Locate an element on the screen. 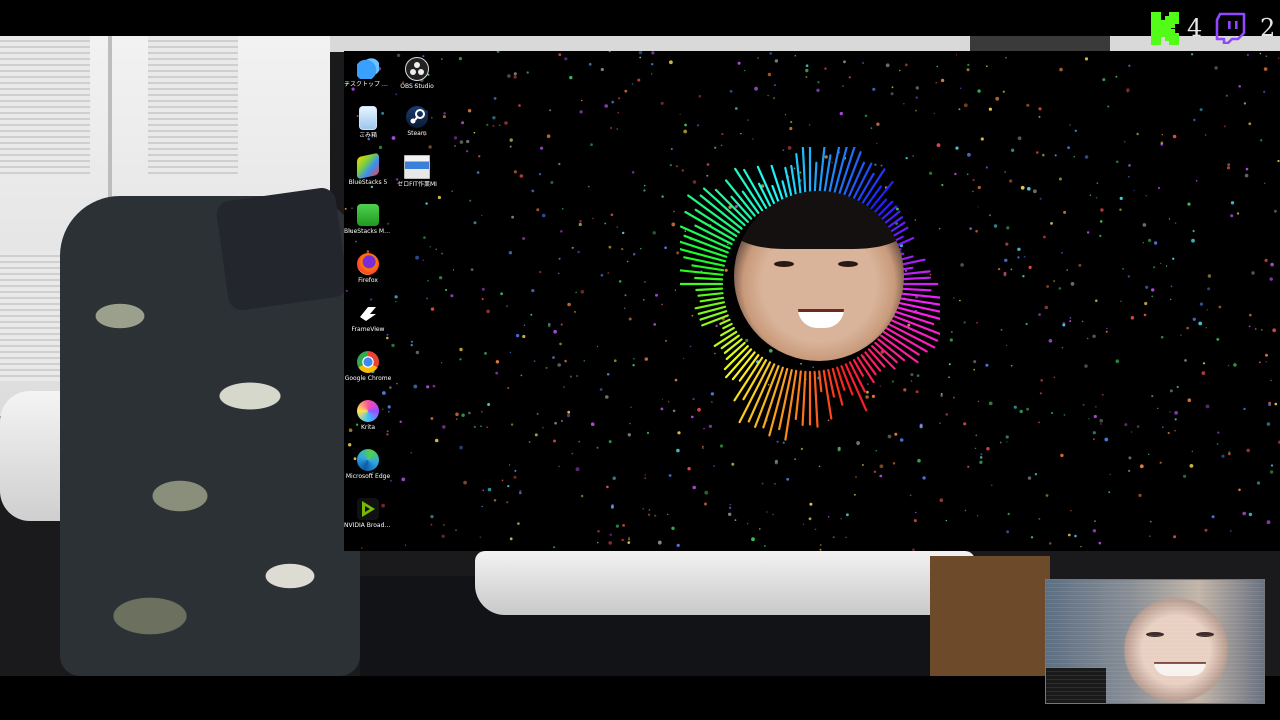  desktop-icon-edge: Microsoft Edge is located at coordinates (368, 471).